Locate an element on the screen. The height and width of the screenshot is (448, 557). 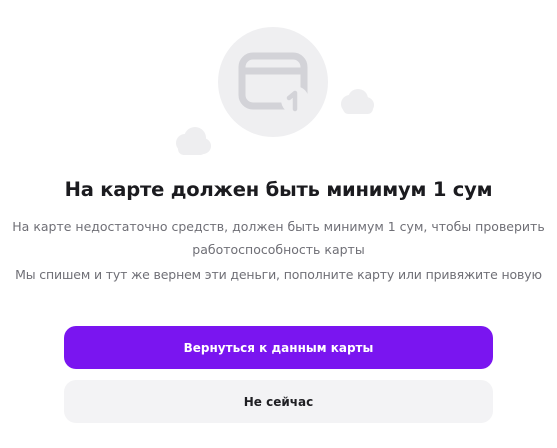
cloud-icon-right is located at coordinates (357, 101).